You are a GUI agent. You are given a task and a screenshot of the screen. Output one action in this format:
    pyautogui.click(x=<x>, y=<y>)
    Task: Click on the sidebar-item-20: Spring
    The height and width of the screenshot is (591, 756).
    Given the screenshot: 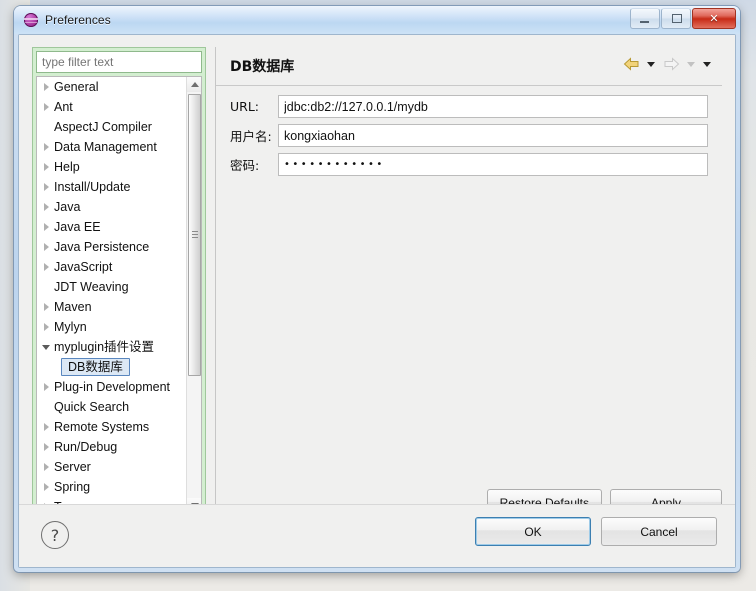 What is the action you would take?
    pyautogui.click(x=111, y=487)
    